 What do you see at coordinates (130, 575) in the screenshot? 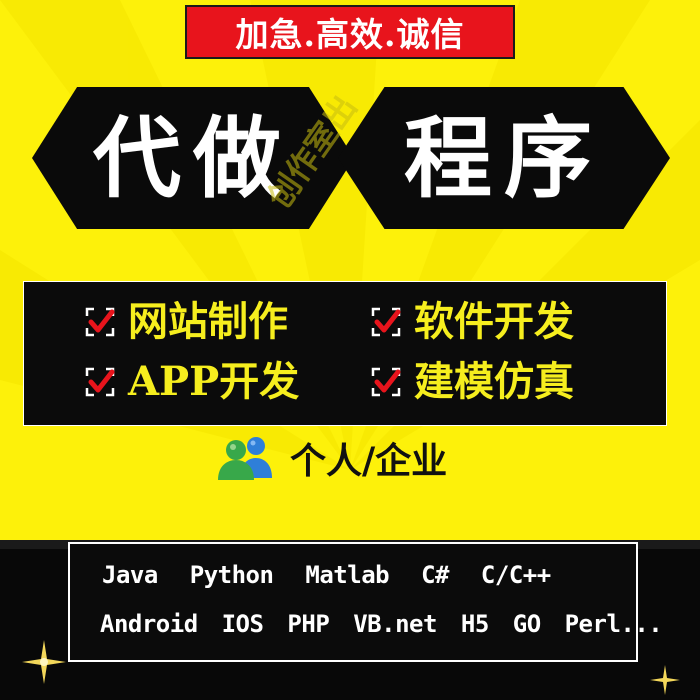
I see `tech-item: Java` at bounding box center [130, 575].